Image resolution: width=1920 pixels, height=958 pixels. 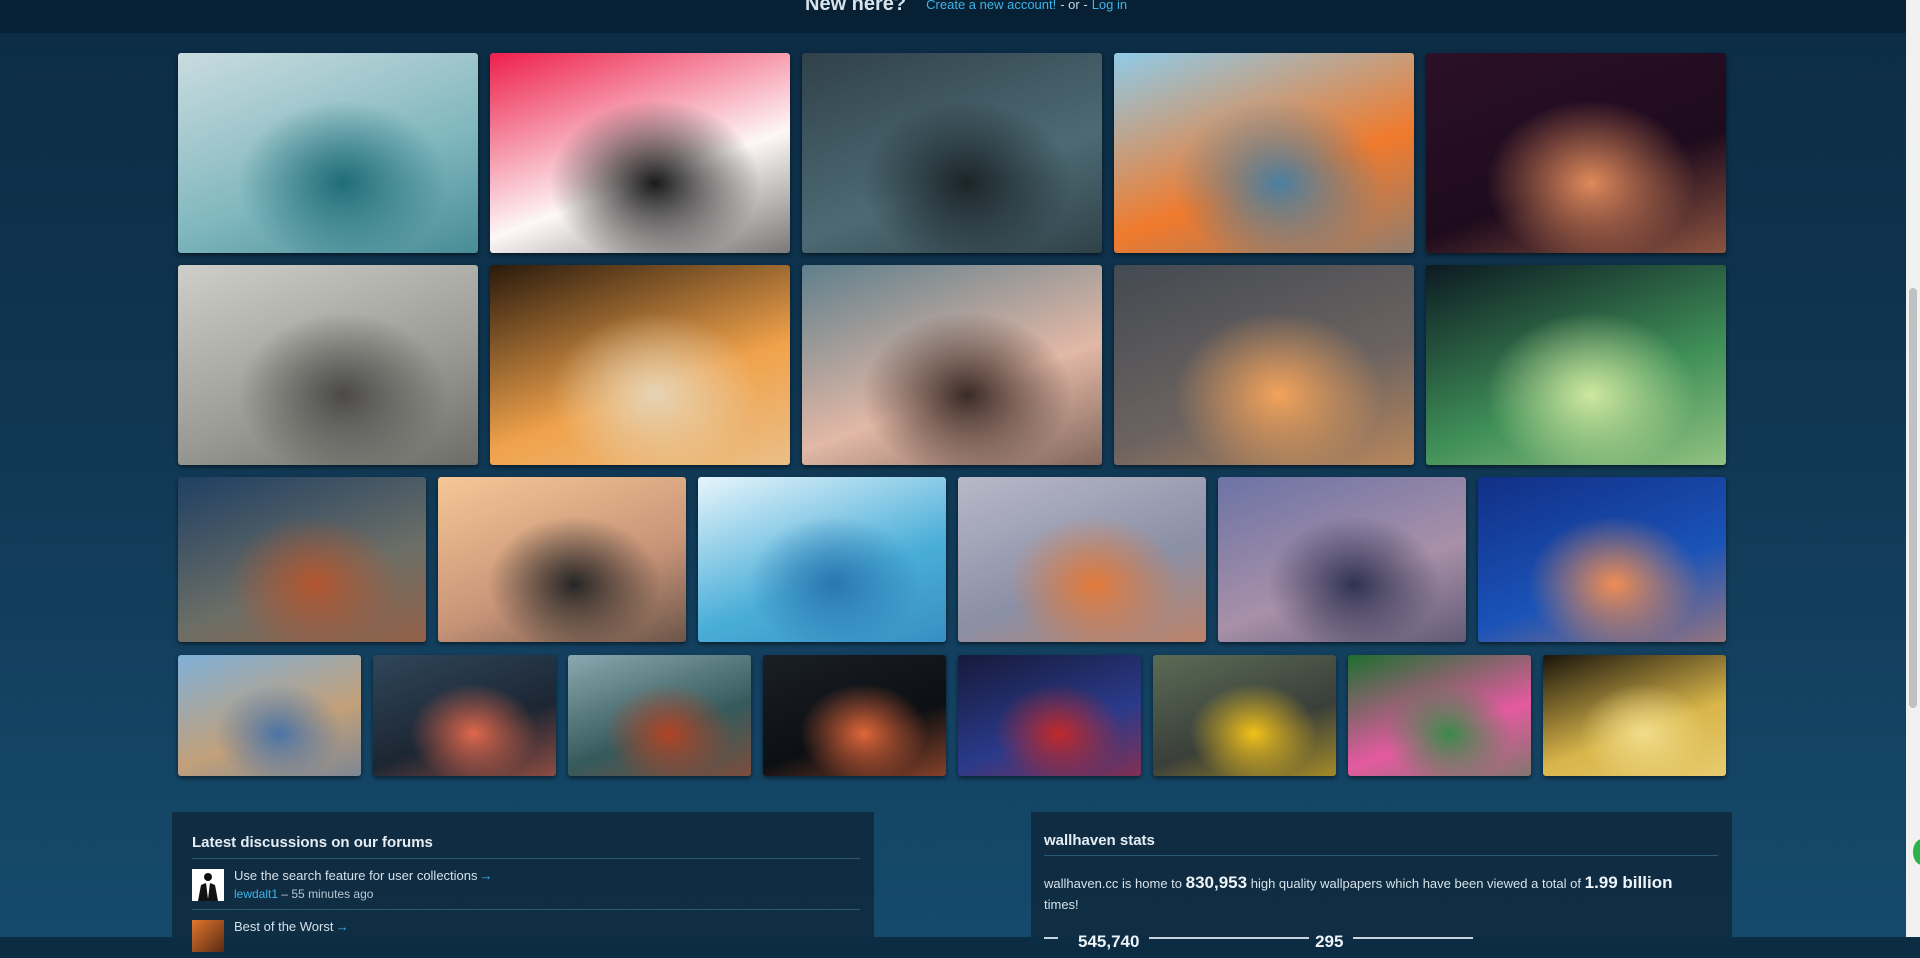 What do you see at coordinates (464, 715) in the screenshot?
I see `wallpaper-thumbnail-neon-city-night` at bounding box center [464, 715].